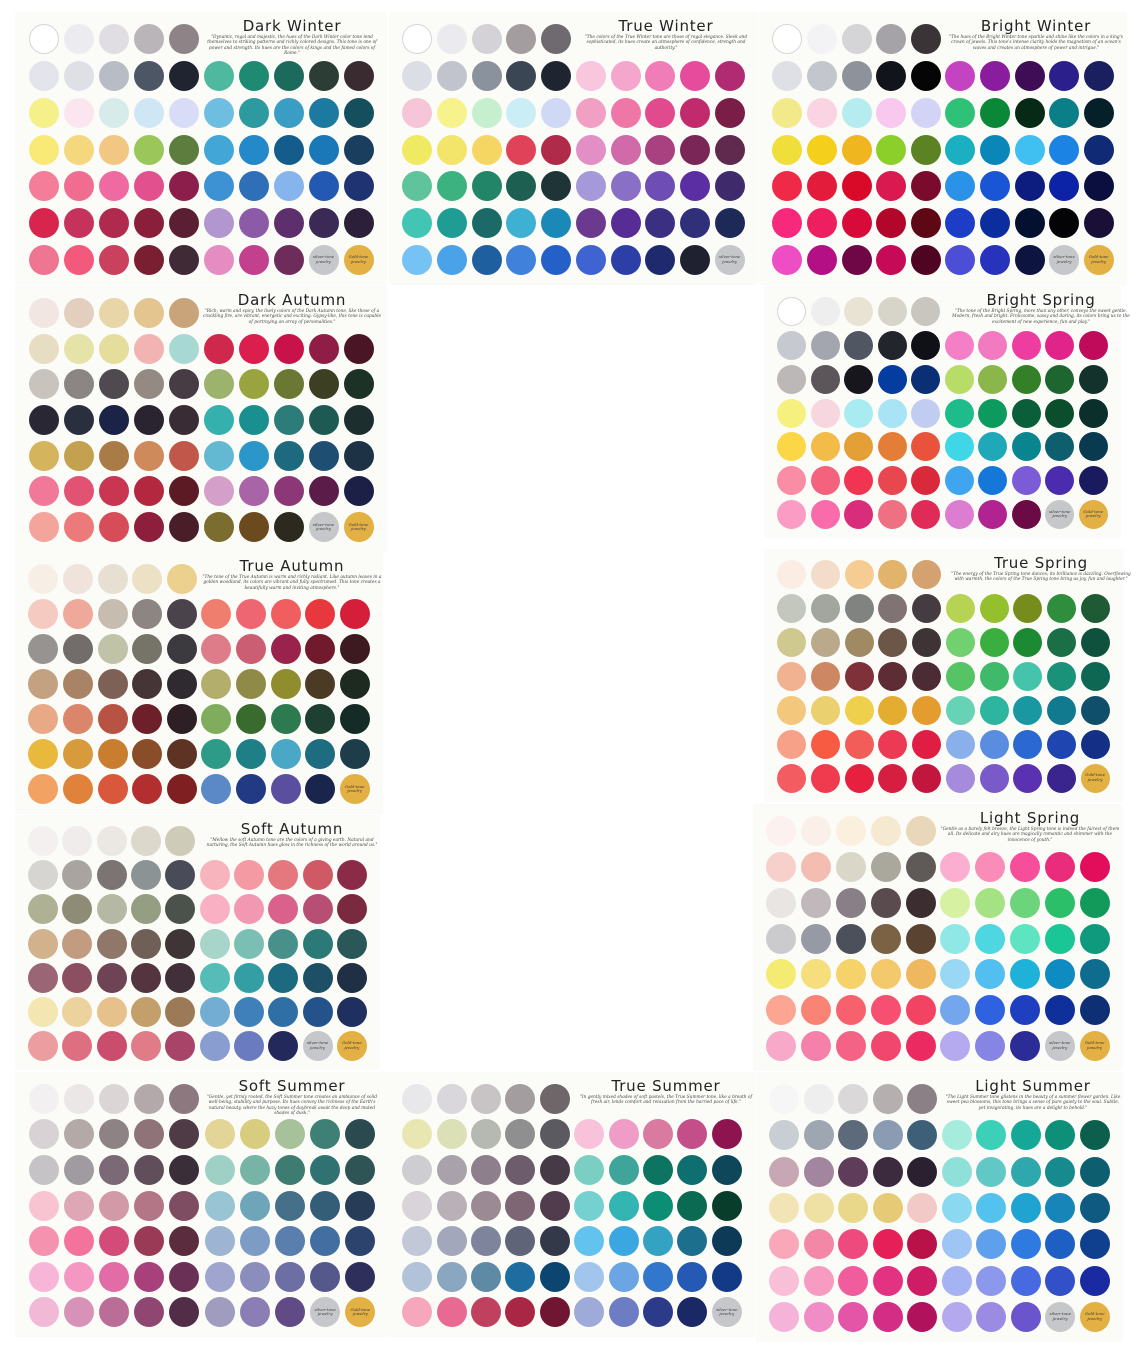 The image size is (1143, 1353). Describe the element at coordinates (1033, 1086) in the screenshot. I see `palette-title: Light Summer` at that location.